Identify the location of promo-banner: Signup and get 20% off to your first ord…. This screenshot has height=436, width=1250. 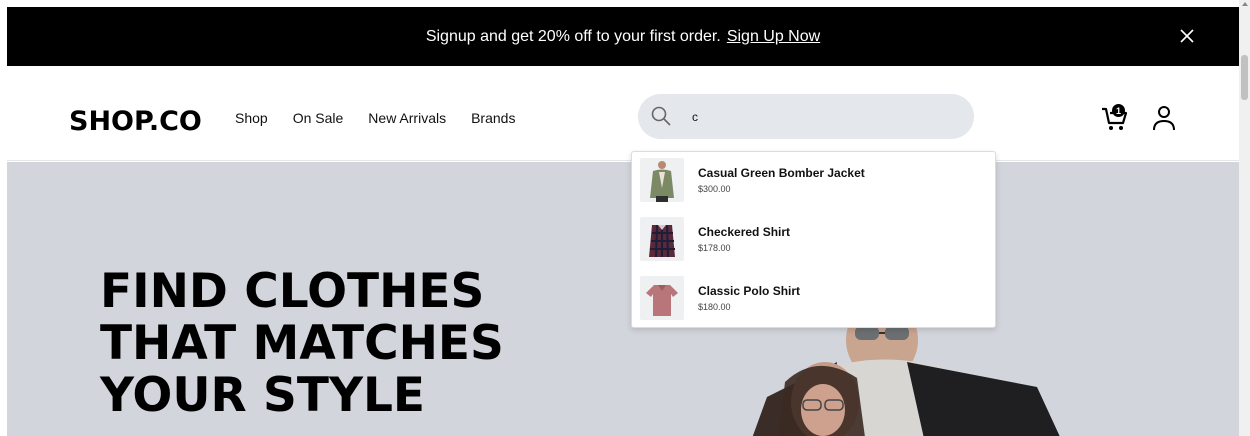
(623, 36).